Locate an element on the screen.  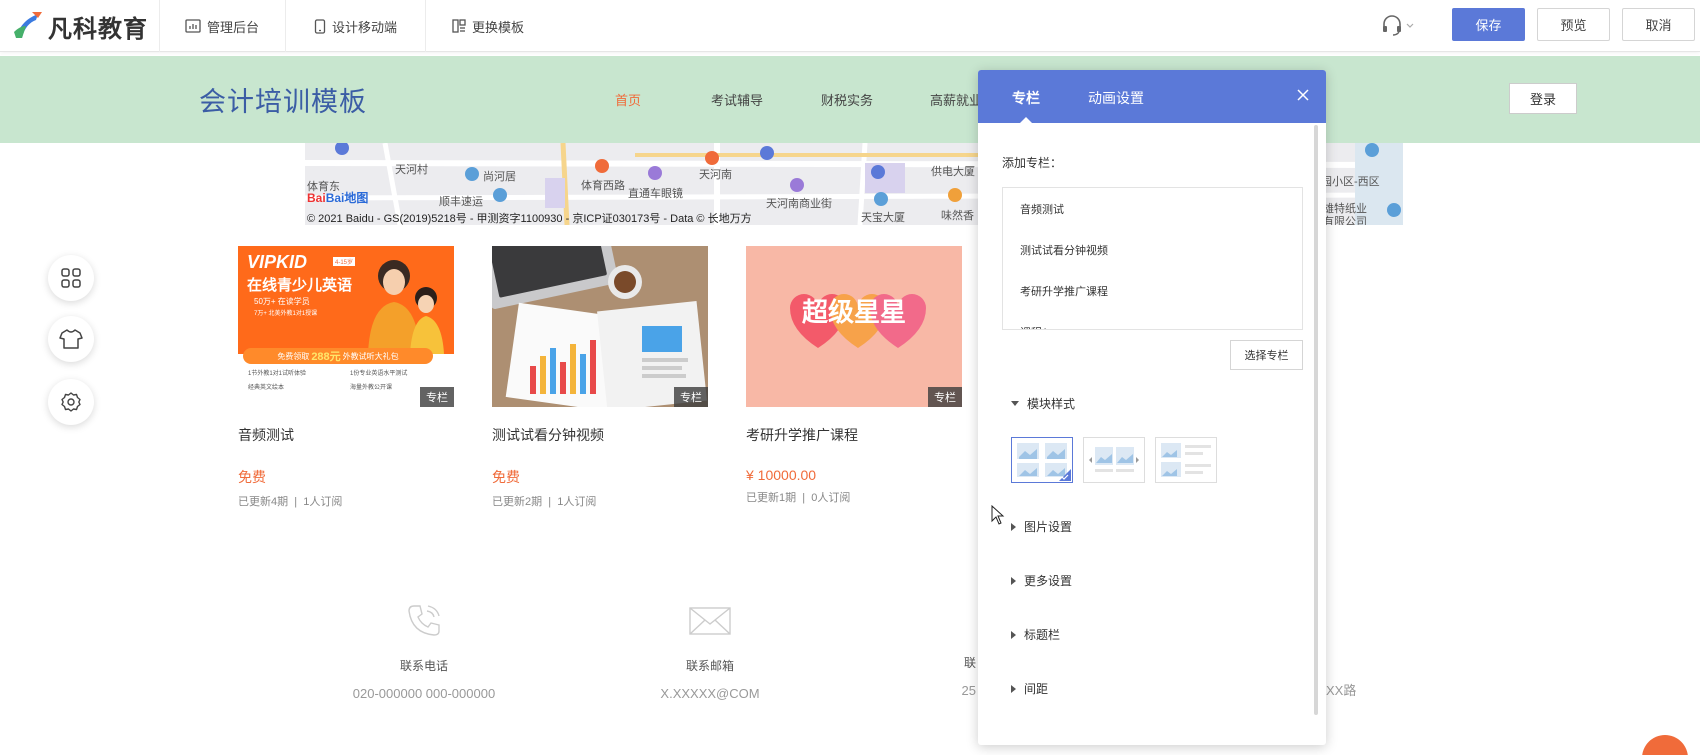
caret-right-icon is located at coordinates (1013, 634).